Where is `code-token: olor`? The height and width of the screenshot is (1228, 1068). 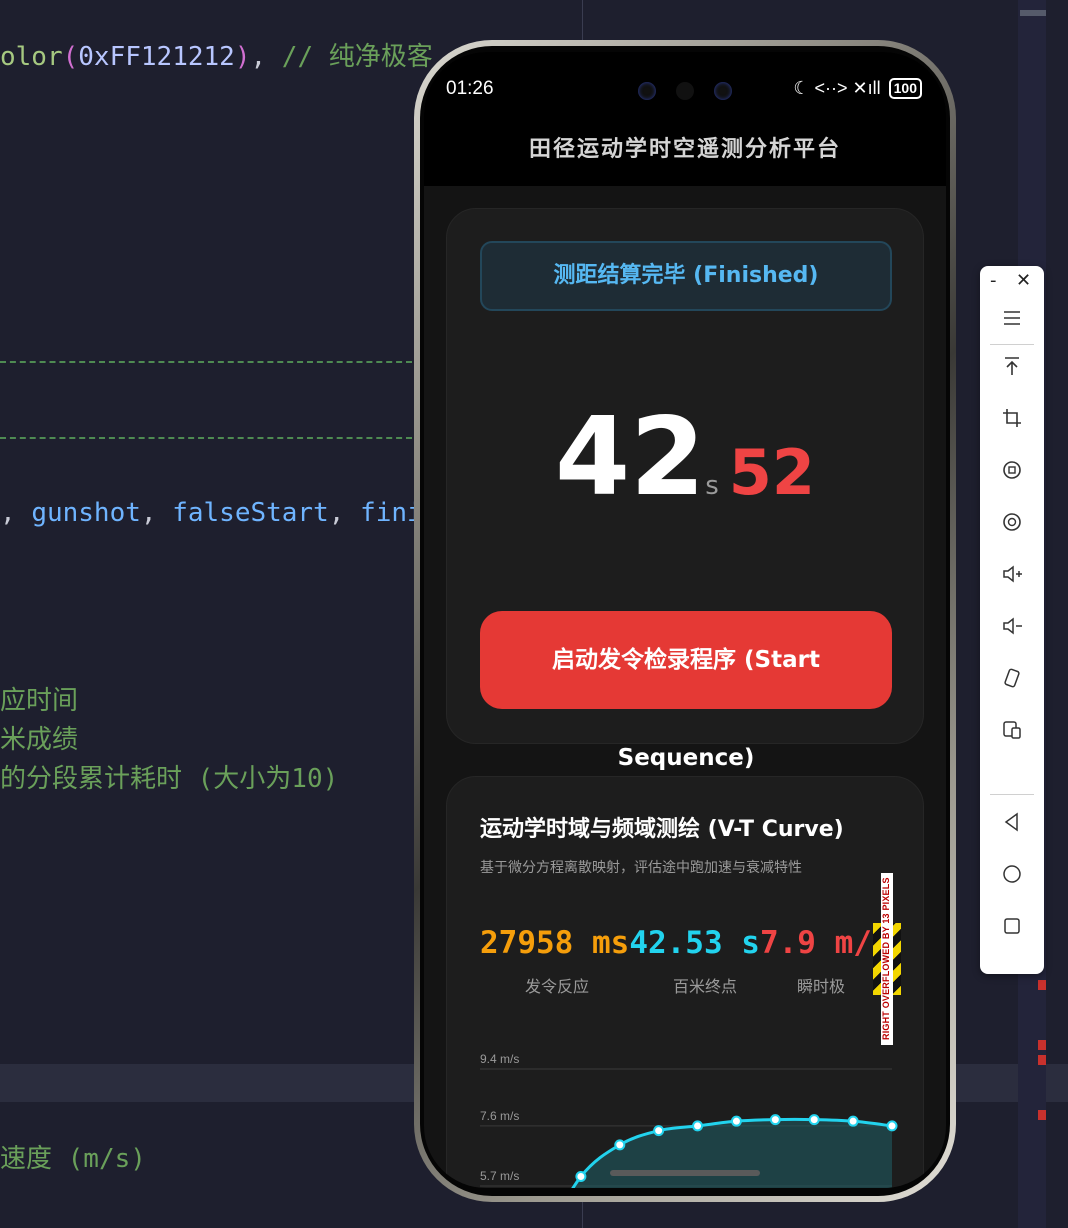
code-token: olor is located at coordinates (31, 57).